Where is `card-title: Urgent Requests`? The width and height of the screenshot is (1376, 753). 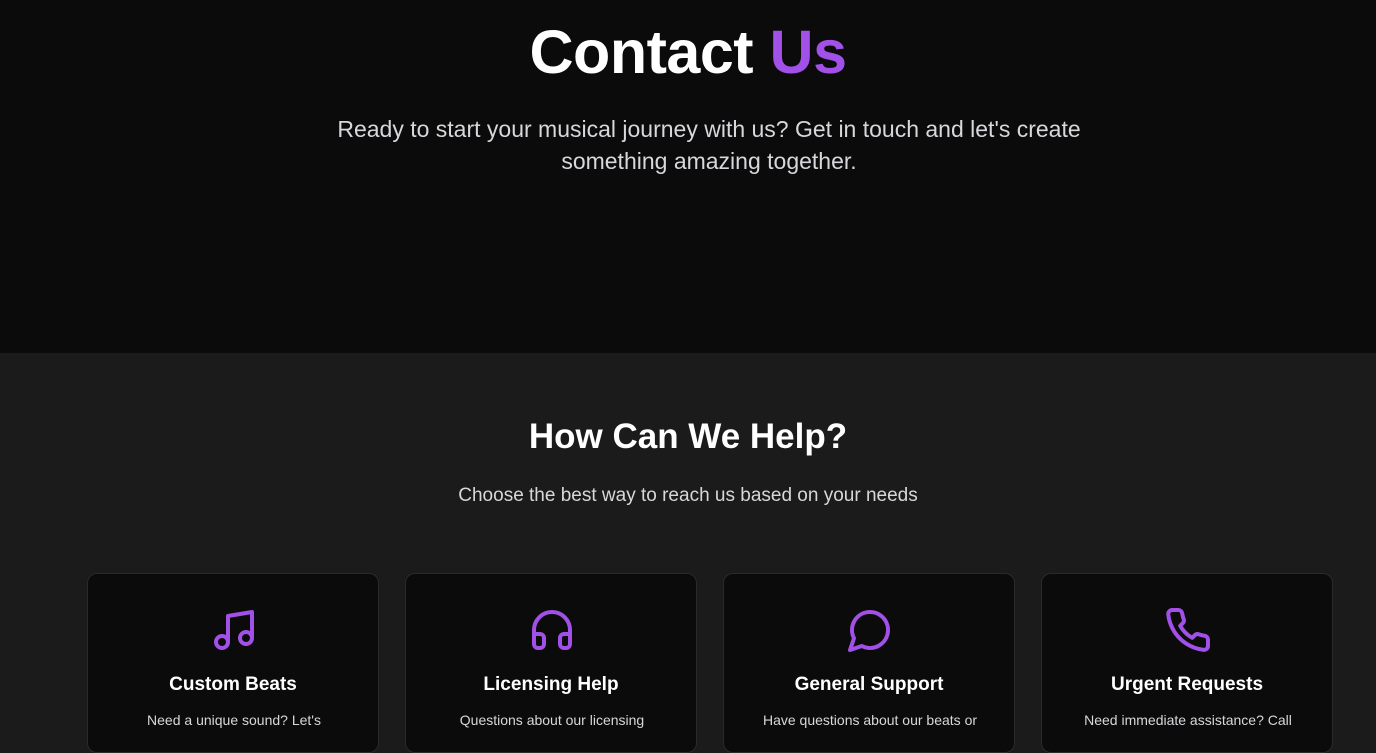 card-title: Urgent Requests is located at coordinates (1187, 684).